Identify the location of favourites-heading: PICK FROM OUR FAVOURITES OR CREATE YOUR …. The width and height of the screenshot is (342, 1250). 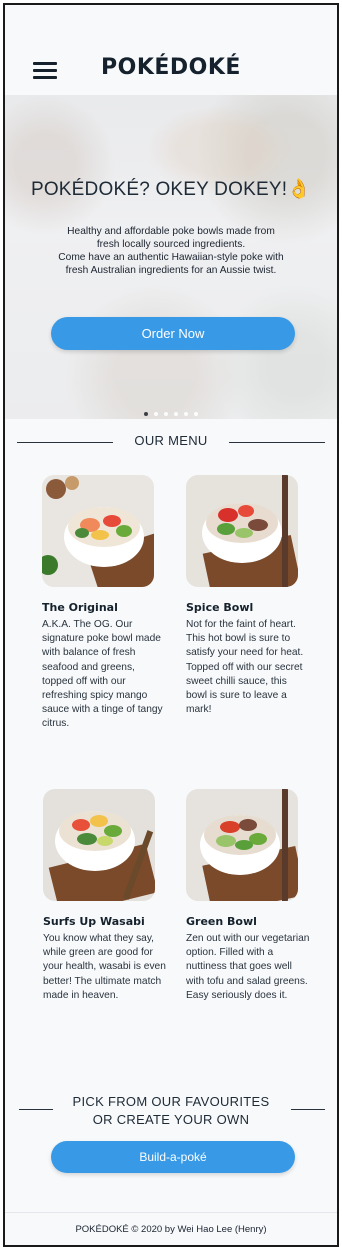
(171, 1111).